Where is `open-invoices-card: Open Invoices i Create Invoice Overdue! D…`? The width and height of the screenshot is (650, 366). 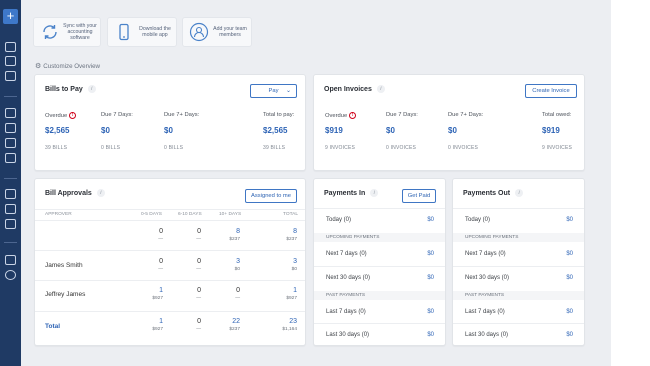 open-invoices-card: Open Invoices i Create Invoice Overdue! D… is located at coordinates (449, 122).